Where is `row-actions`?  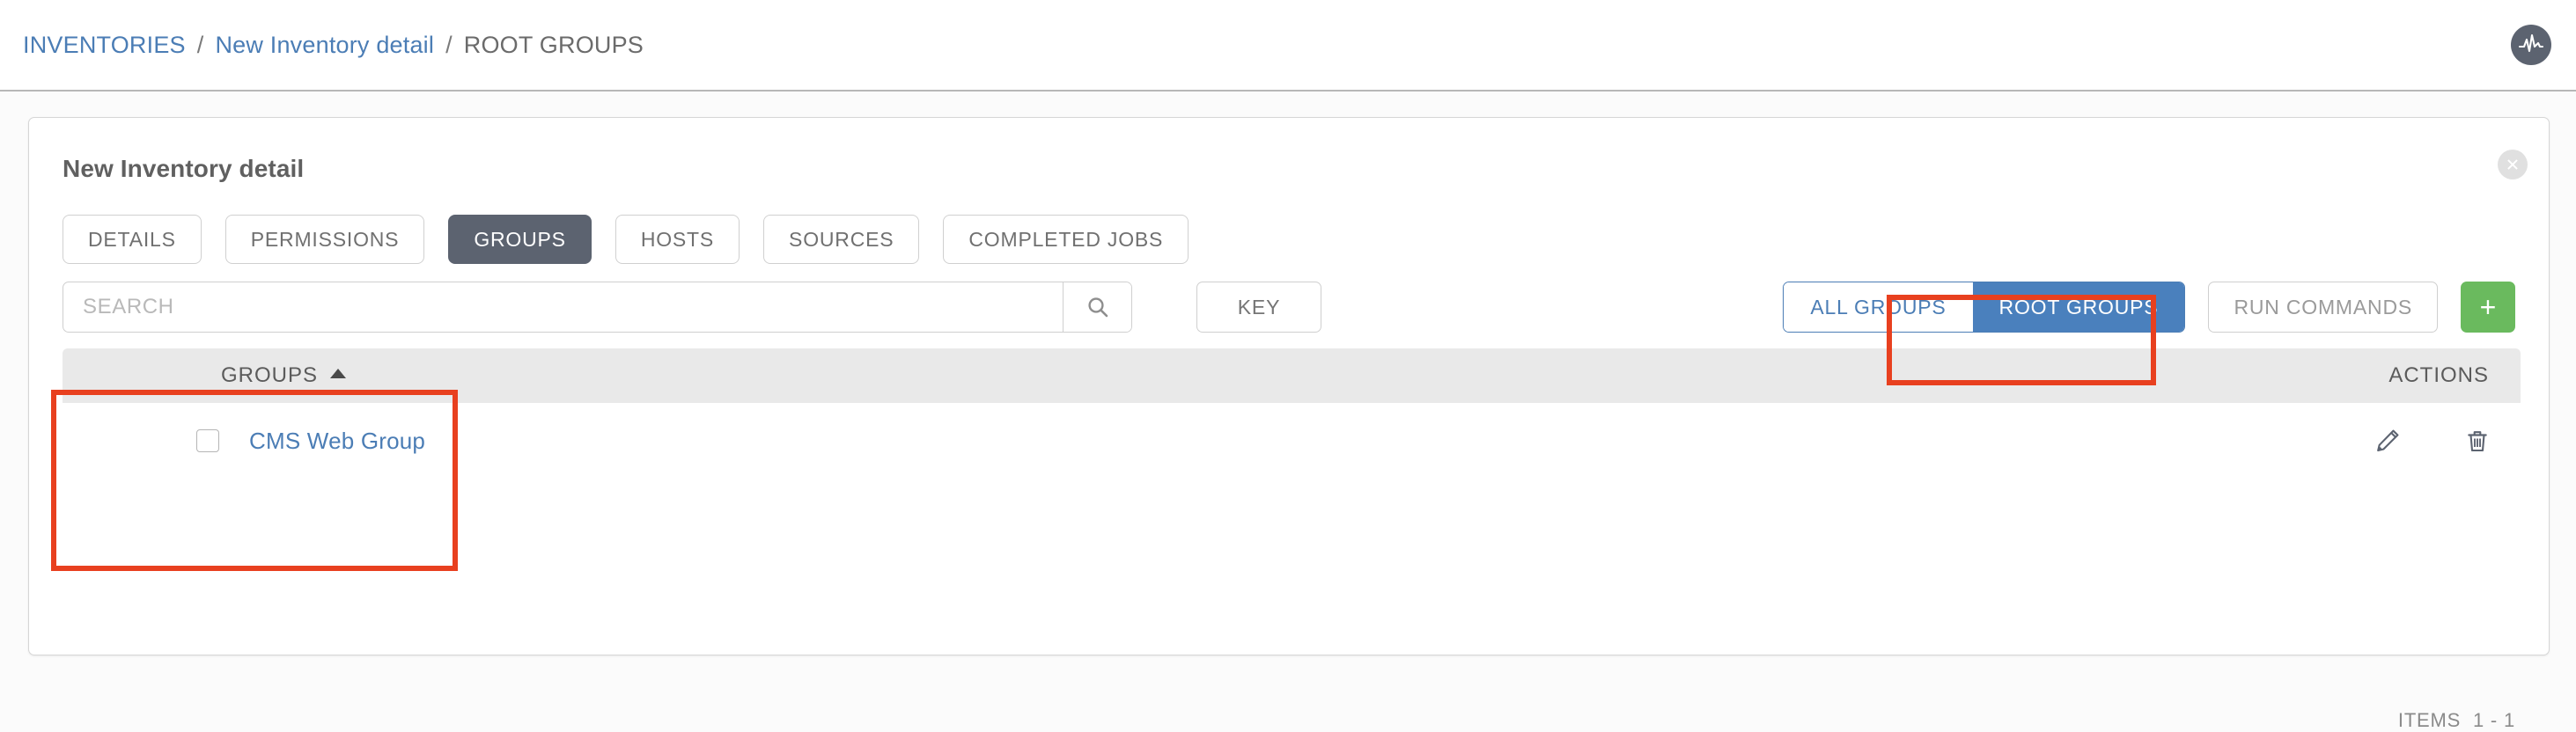
row-actions is located at coordinates (2433, 441).